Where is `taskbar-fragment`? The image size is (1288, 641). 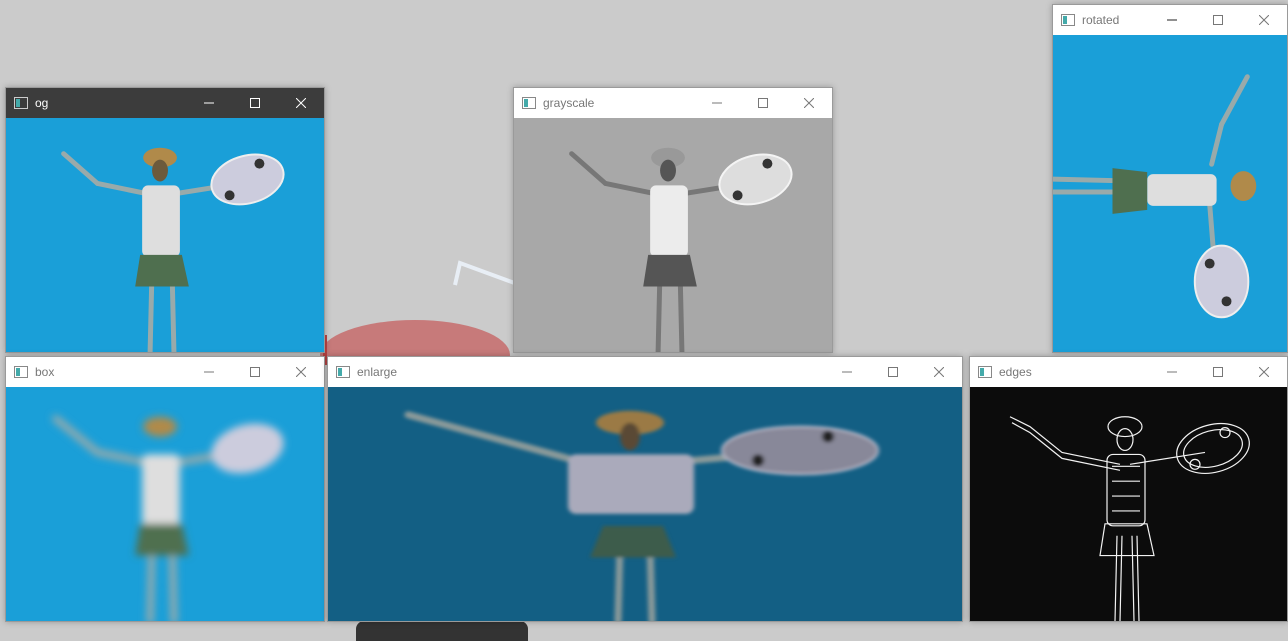
taskbar-fragment is located at coordinates (442, 631).